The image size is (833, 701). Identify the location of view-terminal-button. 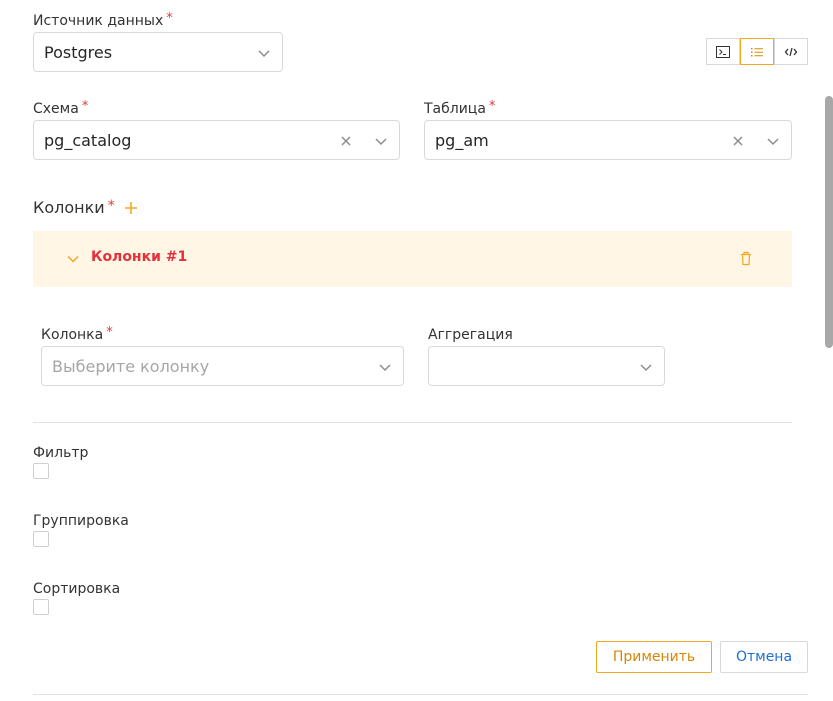
(723, 51).